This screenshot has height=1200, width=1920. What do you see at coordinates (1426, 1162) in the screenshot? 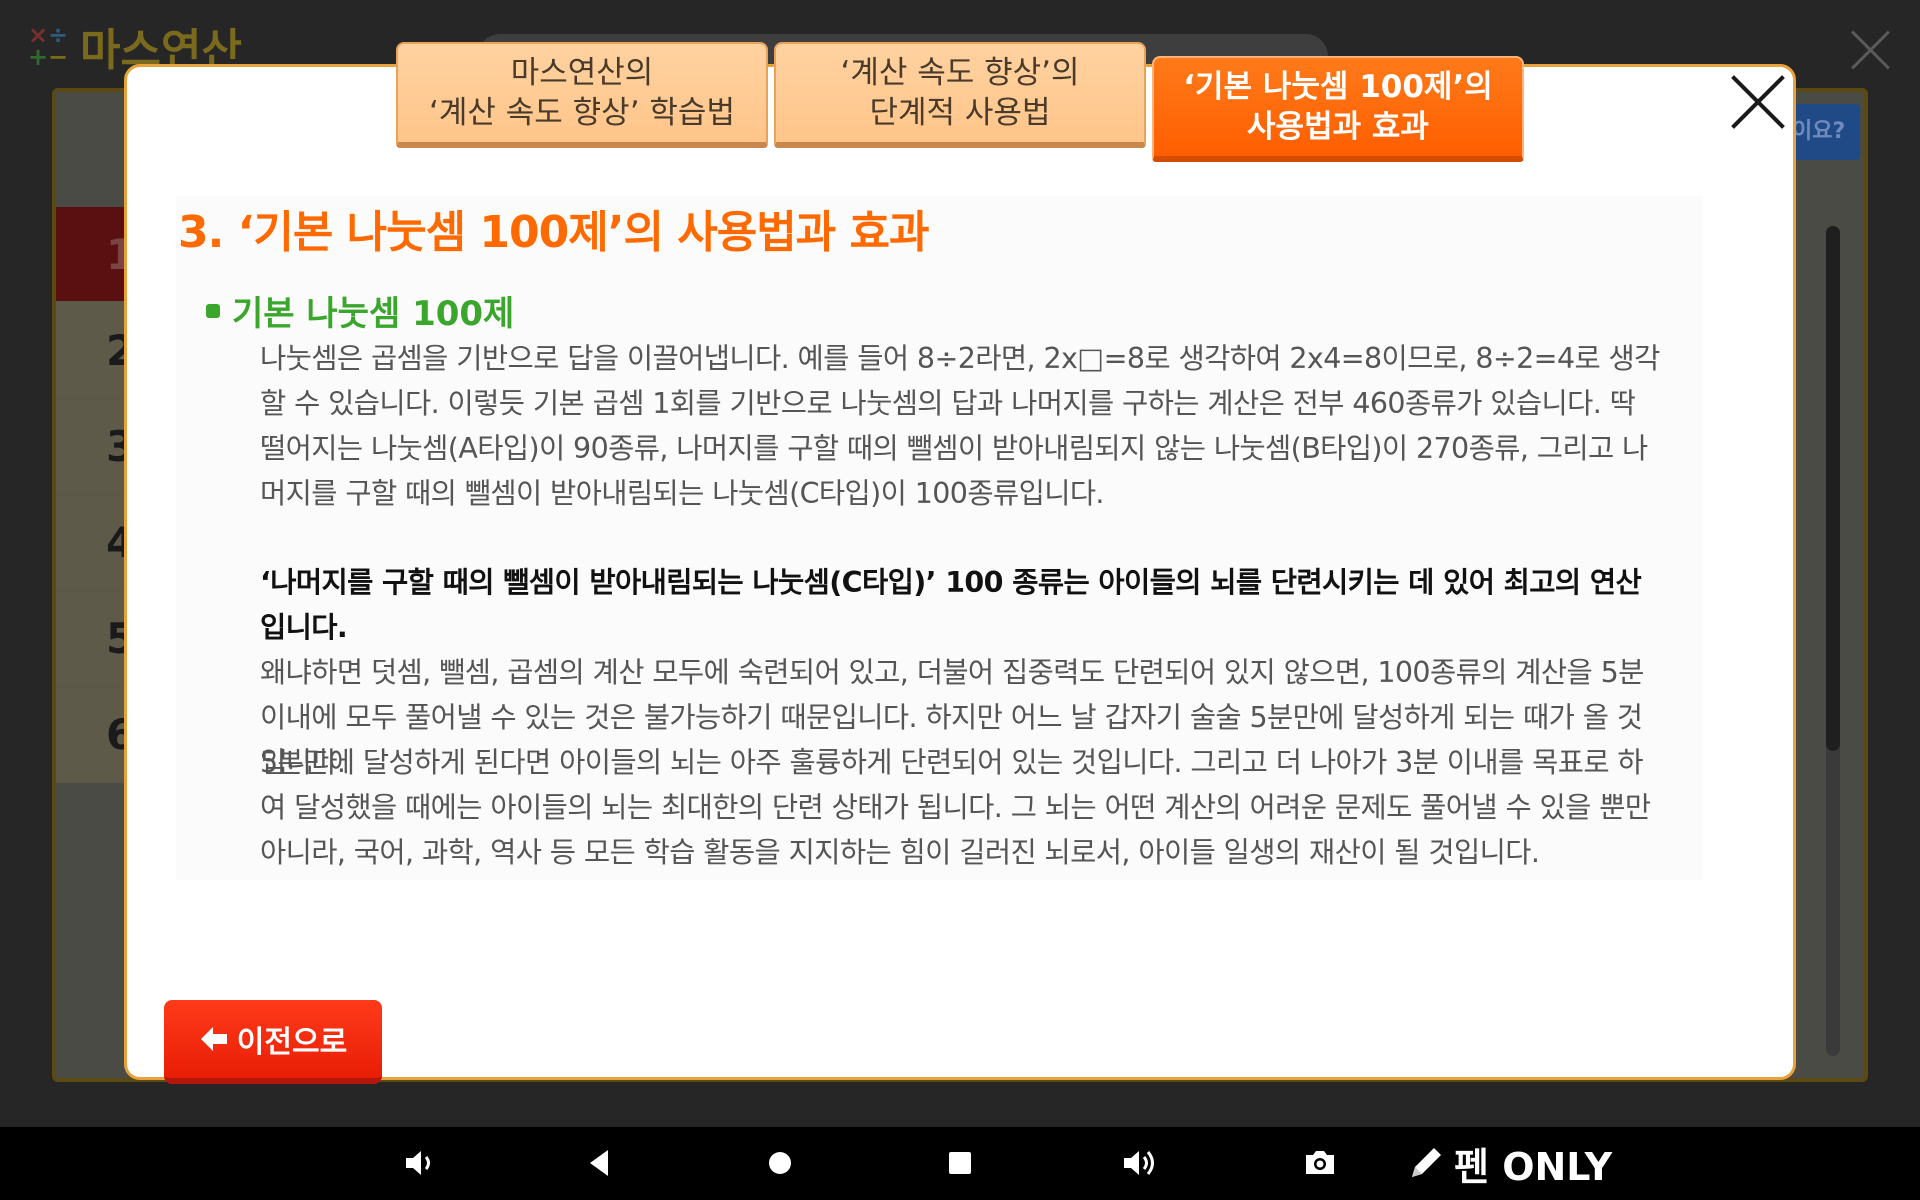
I see `pen-icon` at bounding box center [1426, 1162].